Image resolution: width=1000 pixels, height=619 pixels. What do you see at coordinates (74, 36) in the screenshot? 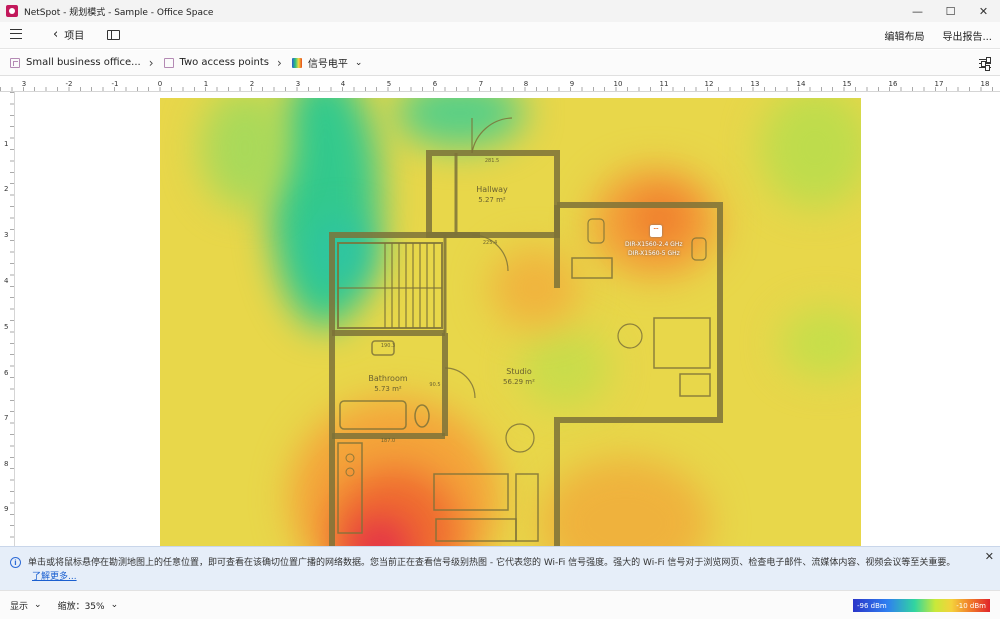
I see `back-label: 项目` at bounding box center [74, 36].